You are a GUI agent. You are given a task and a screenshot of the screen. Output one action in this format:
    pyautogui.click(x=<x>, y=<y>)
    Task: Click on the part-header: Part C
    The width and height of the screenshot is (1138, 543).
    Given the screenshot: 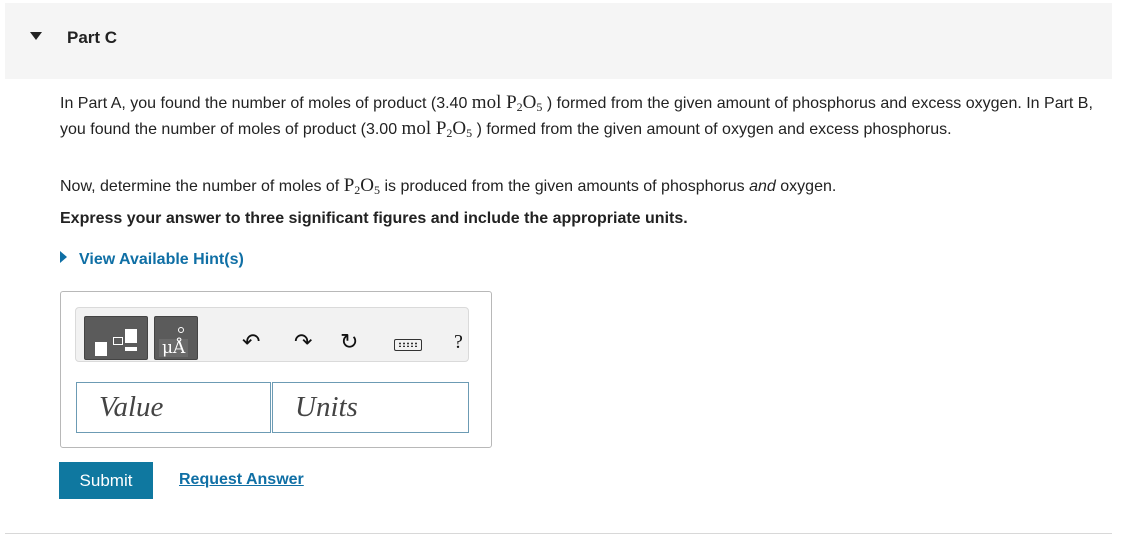 What is the action you would take?
    pyautogui.click(x=558, y=41)
    